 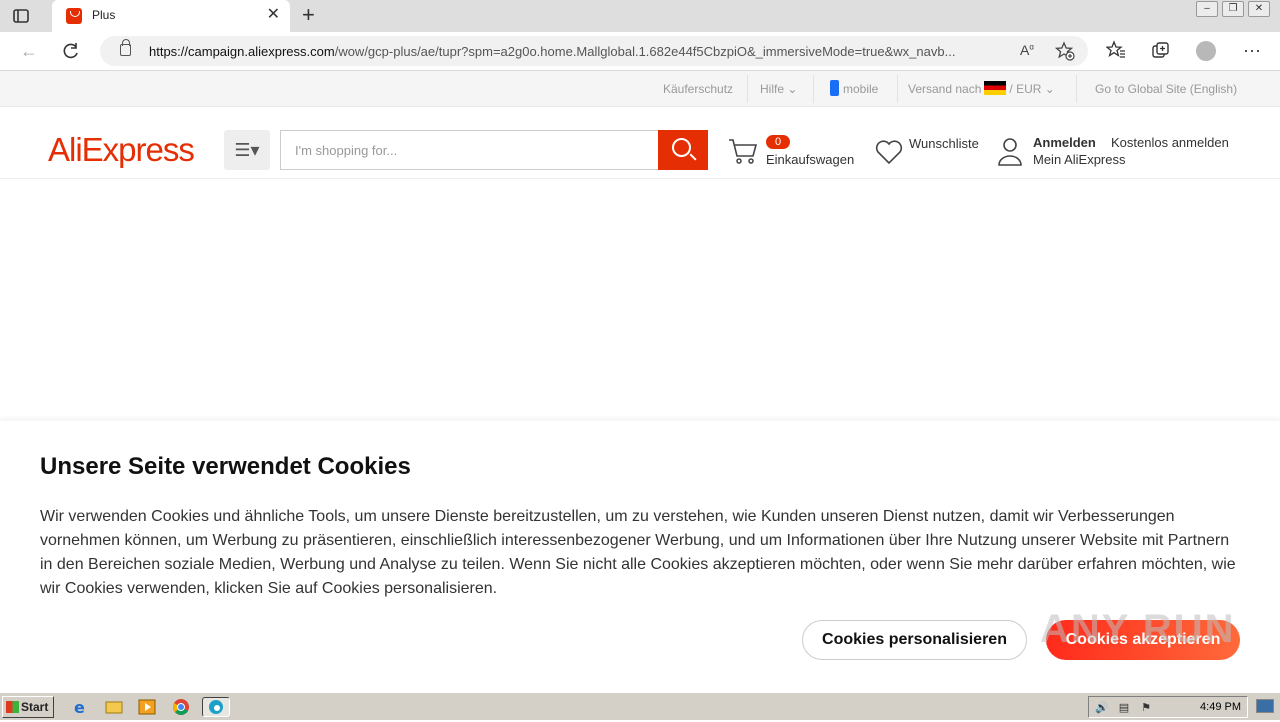 What do you see at coordinates (778, 89) in the screenshot?
I see `help-menu: Hilfe ⌄` at bounding box center [778, 89].